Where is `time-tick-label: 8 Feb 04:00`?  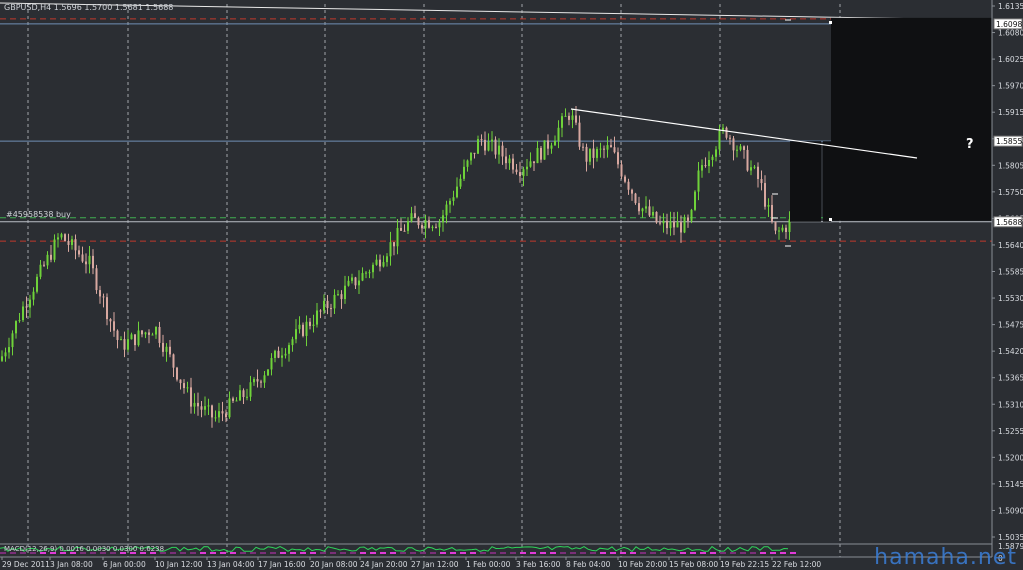
time-tick-label: 8 Feb 04:00 is located at coordinates (588, 564).